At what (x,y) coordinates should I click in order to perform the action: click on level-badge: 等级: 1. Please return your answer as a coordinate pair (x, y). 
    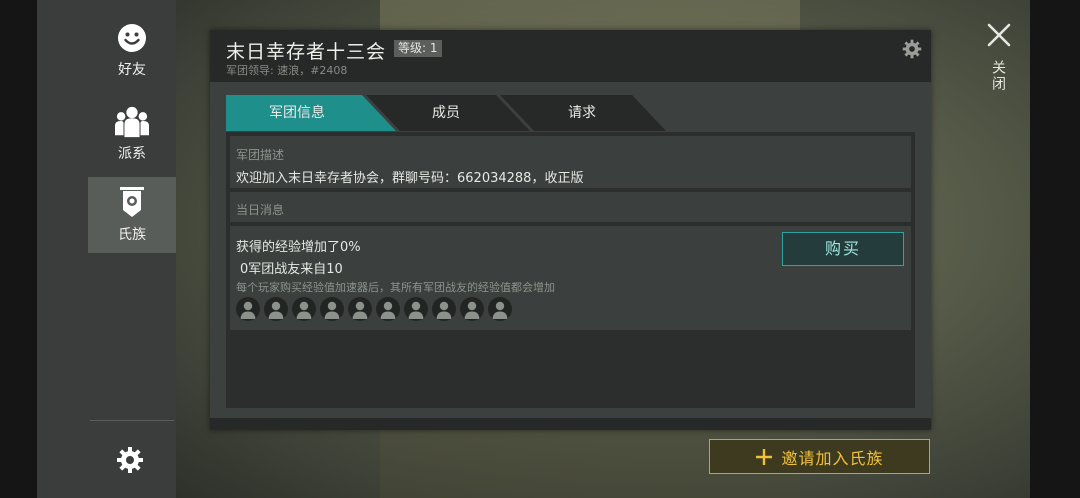
    Looking at the image, I should click on (418, 48).